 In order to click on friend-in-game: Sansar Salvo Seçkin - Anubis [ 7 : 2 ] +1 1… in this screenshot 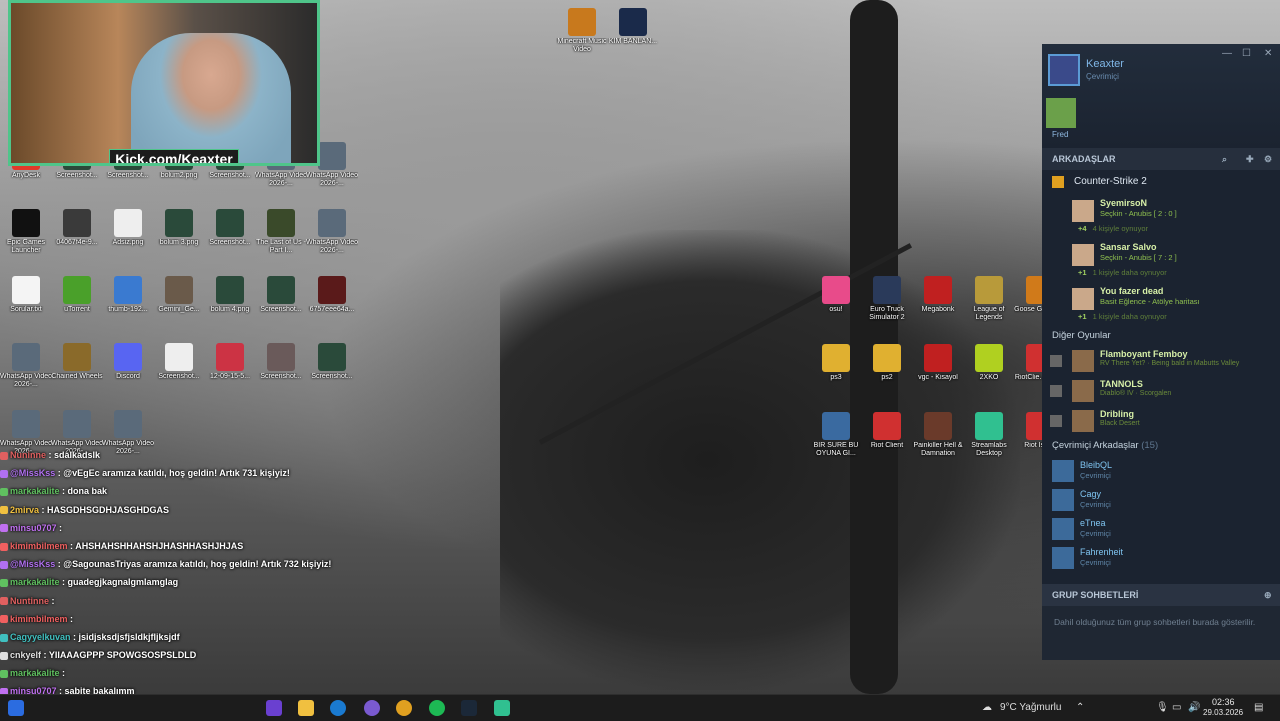, I will do `click(1161, 260)`.